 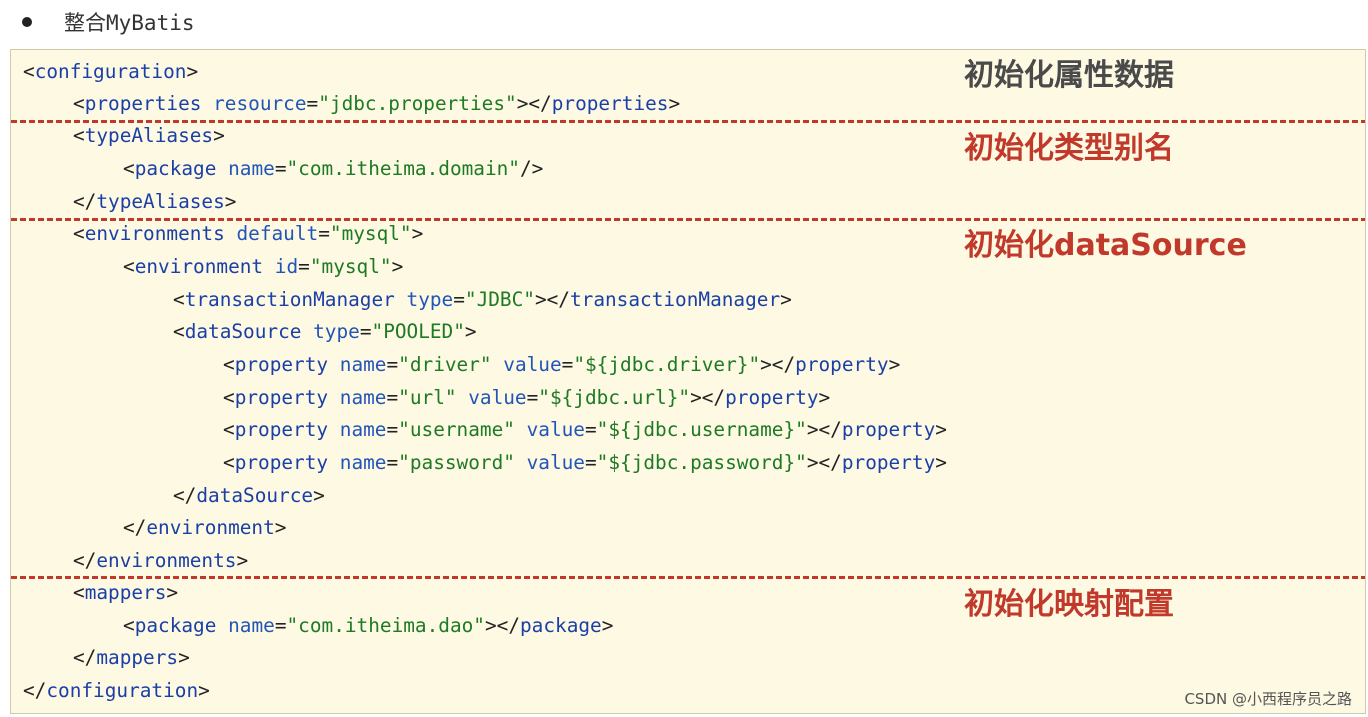 What do you see at coordinates (667, 364) in the screenshot?
I see `code-value: "${jdbc.driver}"` at bounding box center [667, 364].